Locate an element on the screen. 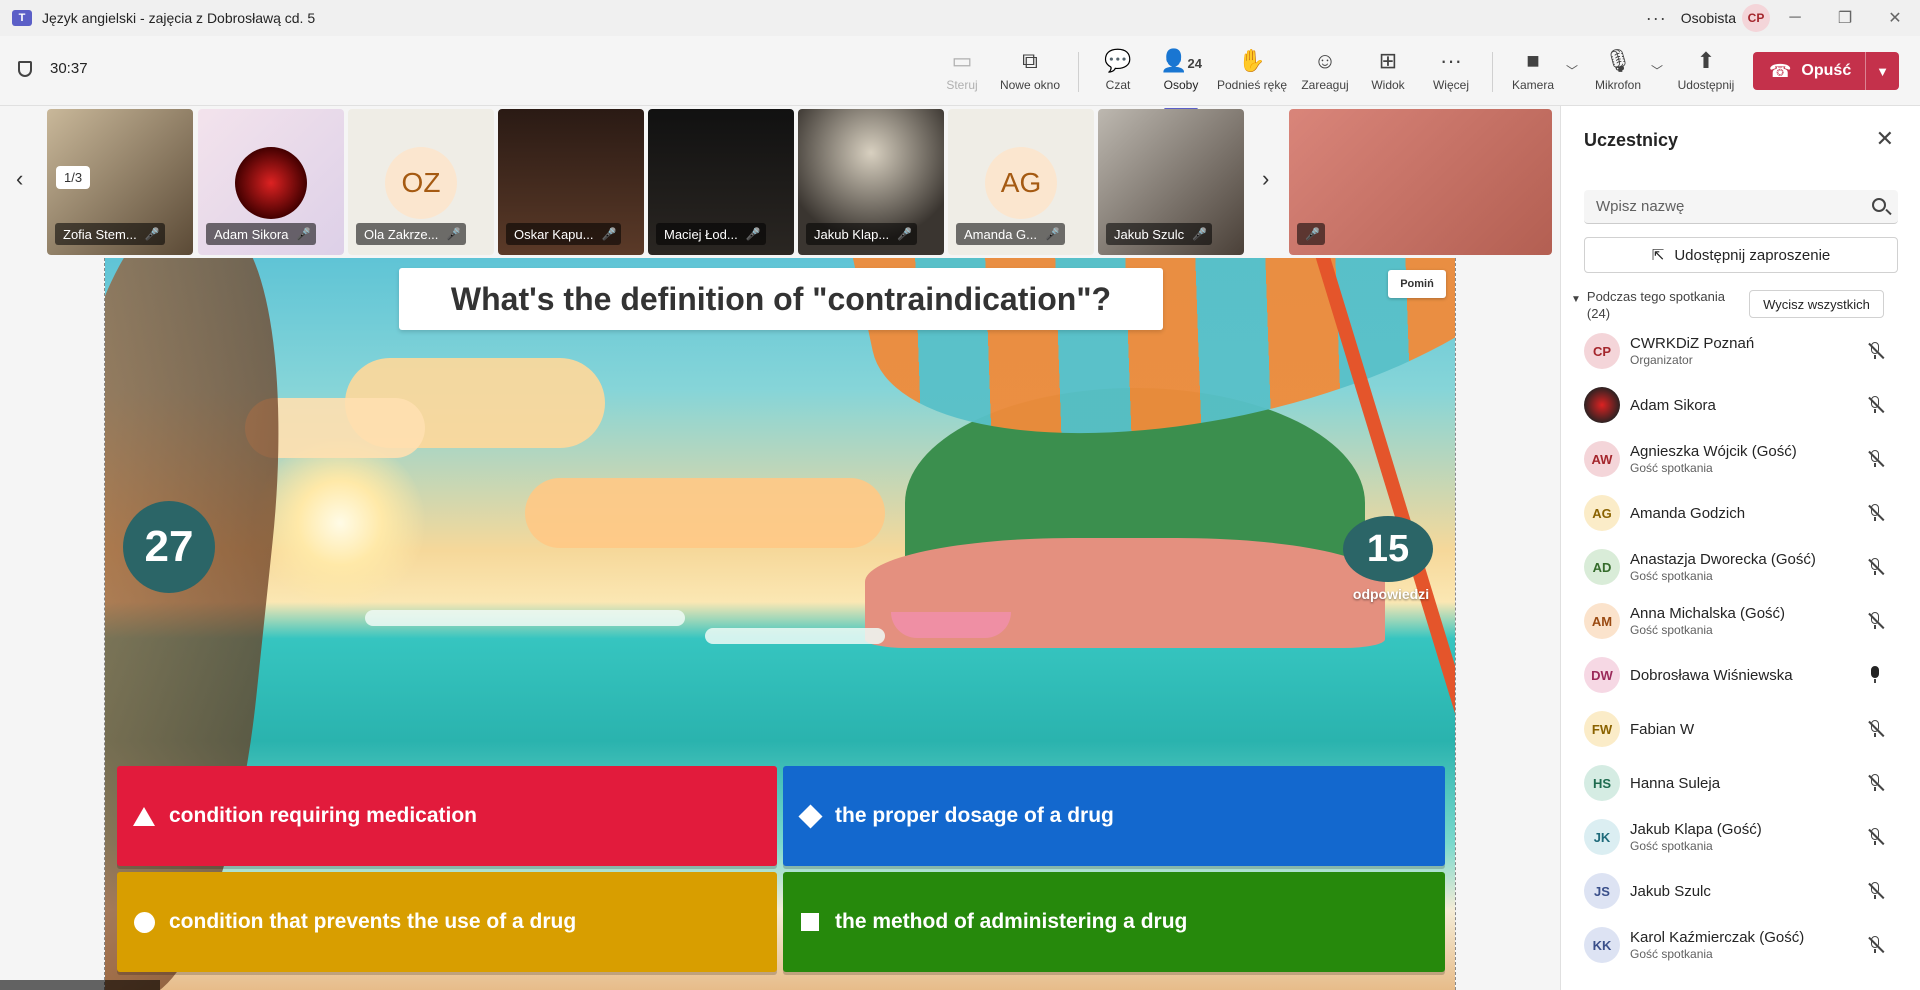  video-tile: AG Amanda G... 🎤 is located at coordinates (1021, 182).